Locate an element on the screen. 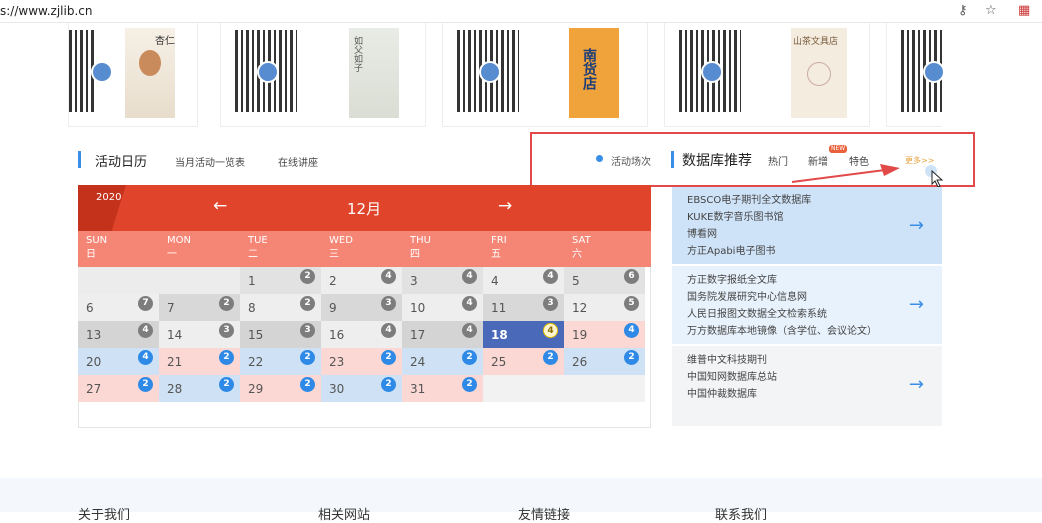 The image size is (1042, 523). database-link: 维普中文科技期刊 is located at coordinates (732, 360).